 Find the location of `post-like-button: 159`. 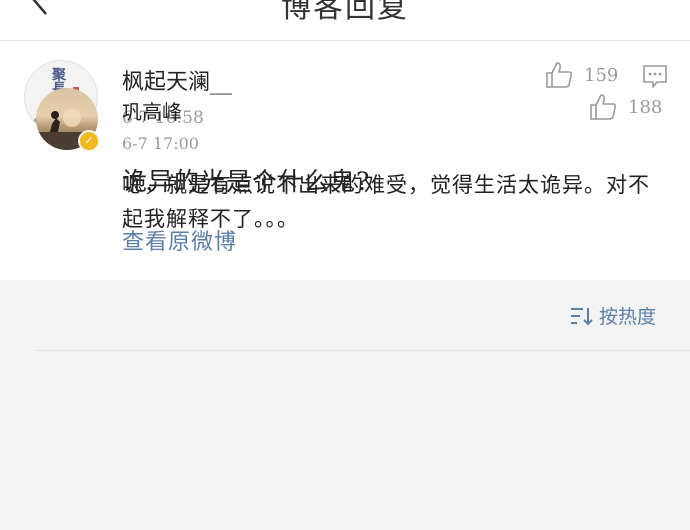

post-like-button: 159 is located at coordinates (581, 75).